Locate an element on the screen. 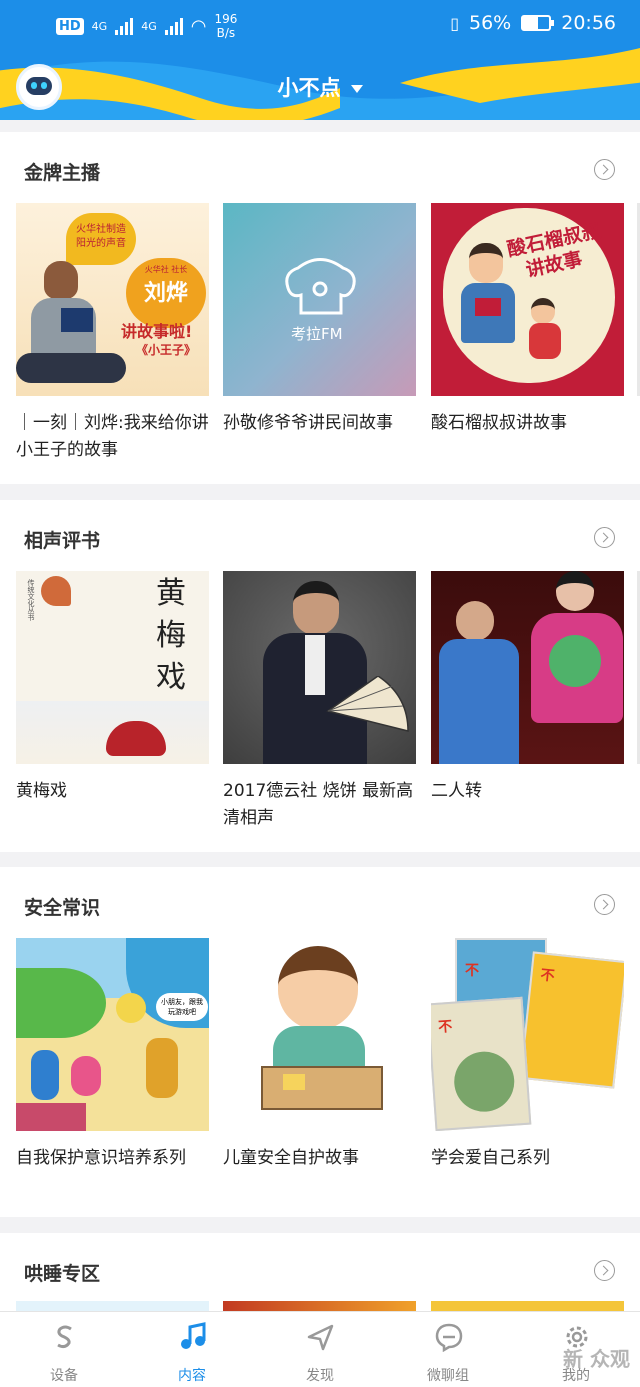  album-cover-image: 不 不 不 is located at coordinates (527, 1034).